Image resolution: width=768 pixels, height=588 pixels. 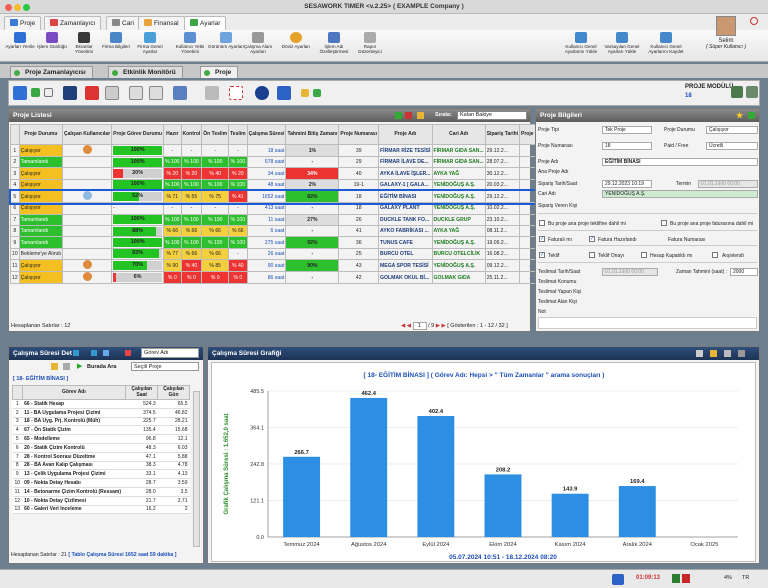 What do you see at coordinates (581, 43) in the screenshot?
I see `load-user-settings-button: Kullanıcı Genel Ayarlarını Yükle` at bounding box center [581, 43].